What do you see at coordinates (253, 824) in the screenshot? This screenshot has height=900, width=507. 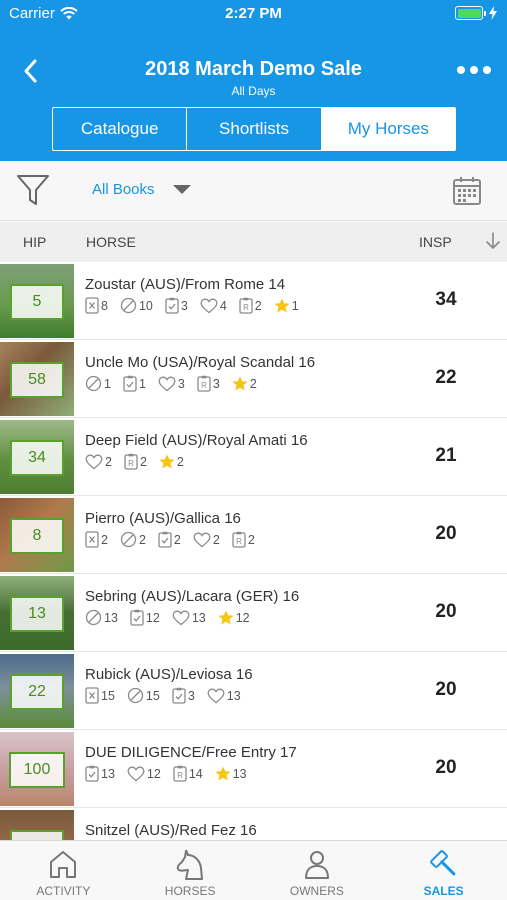 I see `table-row: Snitzel (AUS)/Red Fez 16` at bounding box center [253, 824].